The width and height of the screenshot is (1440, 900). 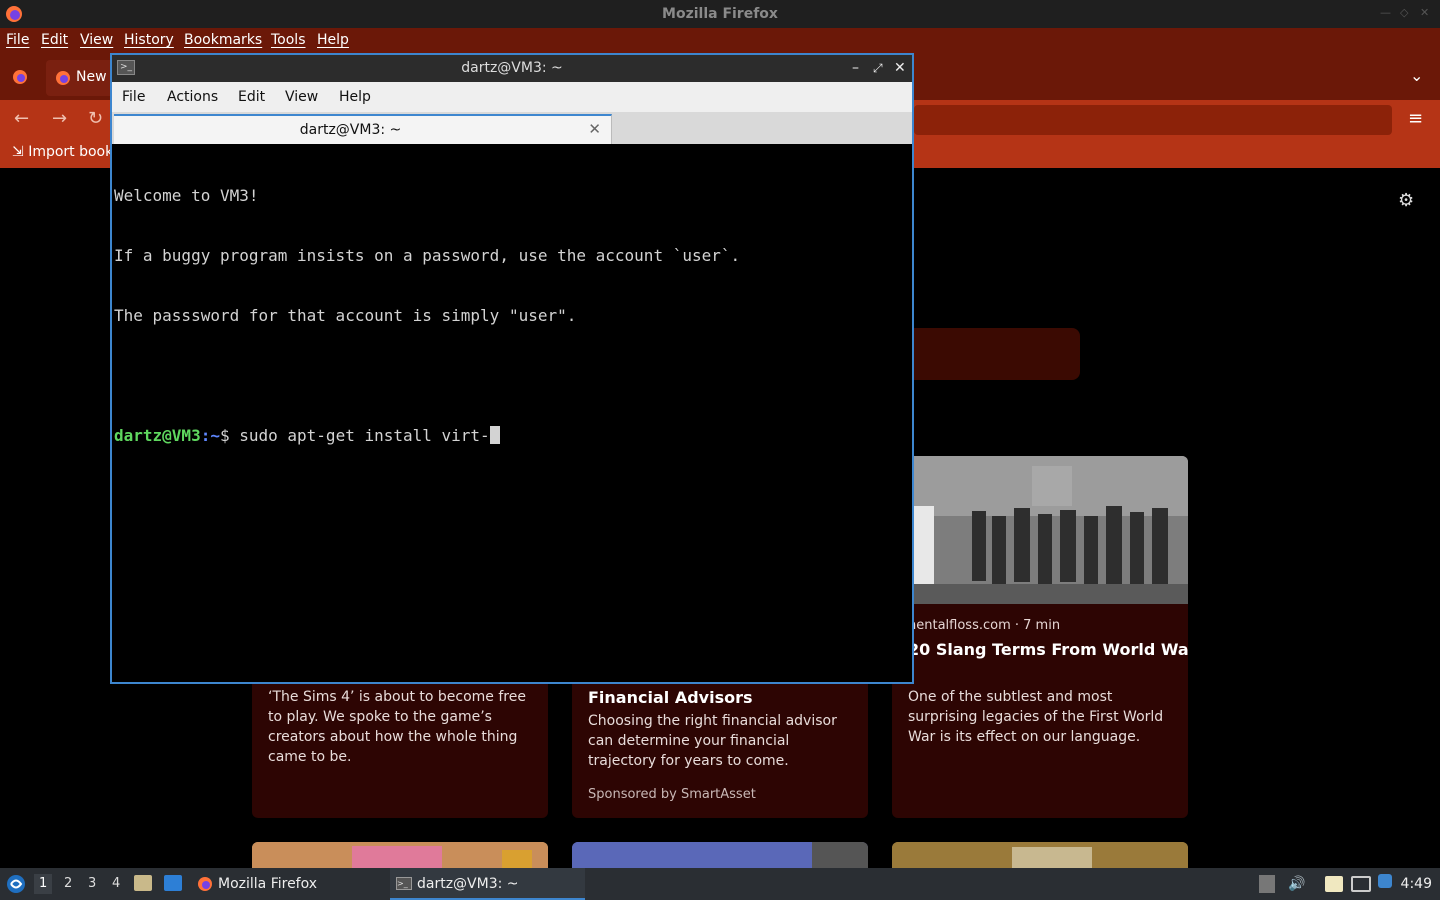 What do you see at coordinates (43, 884) in the screenshot?
I see `workspace-1: 1` at bounding box center [43, 884].